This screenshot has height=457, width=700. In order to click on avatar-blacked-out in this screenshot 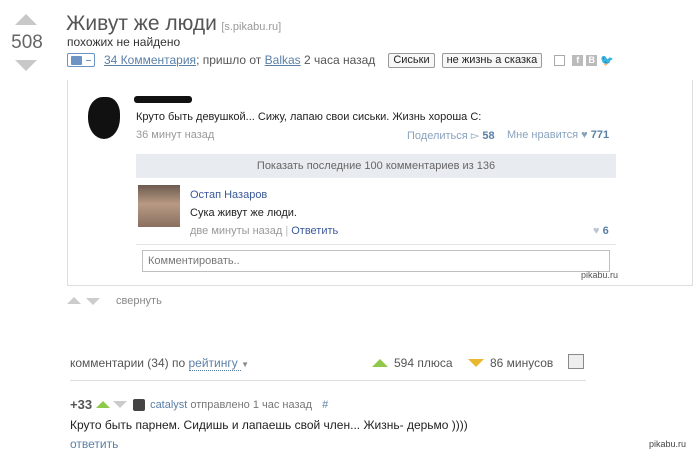, I will do `click(104, 118)`.